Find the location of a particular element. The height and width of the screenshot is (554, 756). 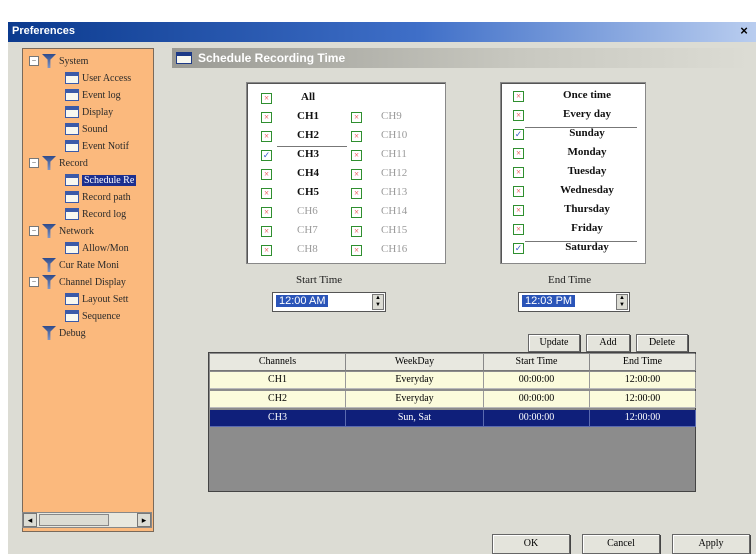

channel-label: CH11 is located at coordinates (394, 154).